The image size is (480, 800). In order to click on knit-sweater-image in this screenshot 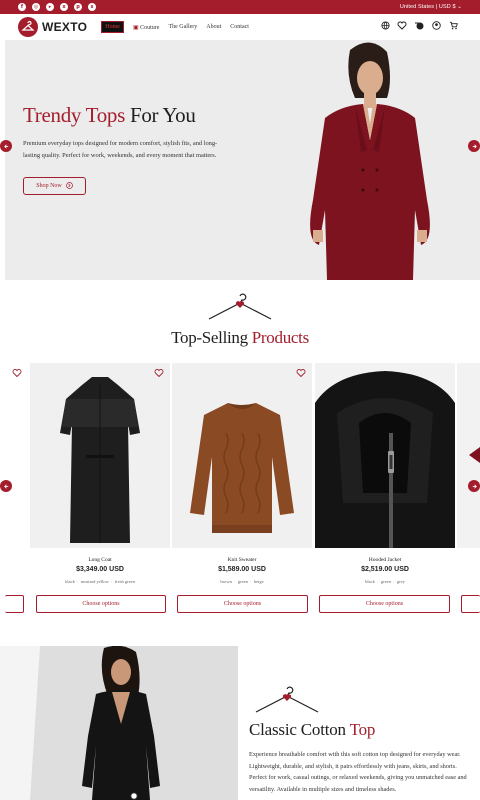, I will do `click(242, 455)`.